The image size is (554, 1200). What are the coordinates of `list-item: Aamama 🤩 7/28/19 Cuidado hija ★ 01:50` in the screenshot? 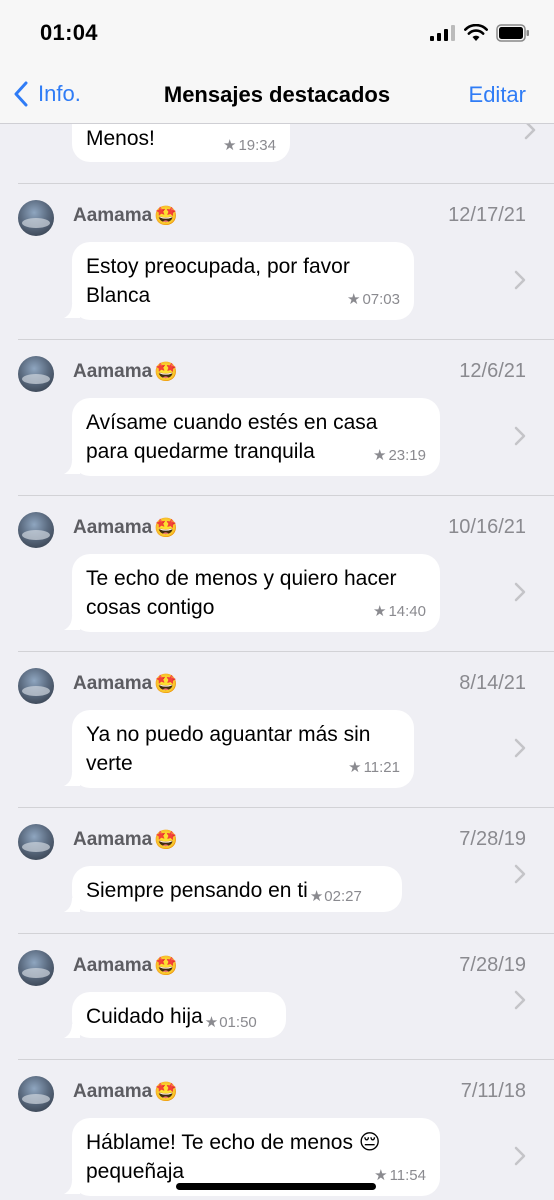 It's located at (277, 997).